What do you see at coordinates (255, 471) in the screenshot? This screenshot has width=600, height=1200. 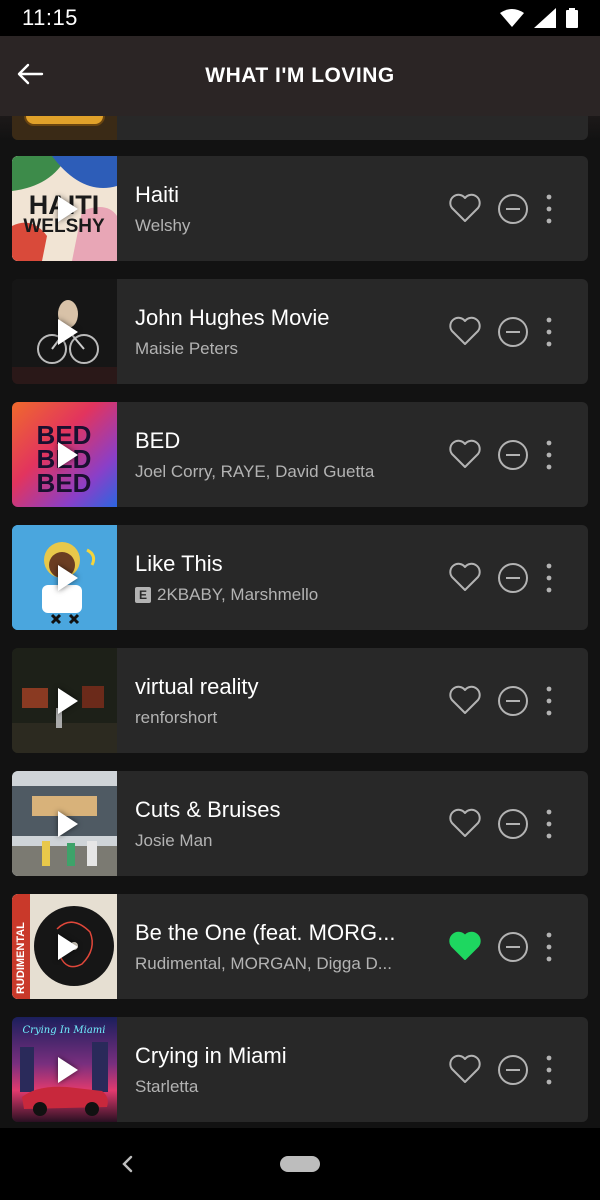 I see `artist-name: Joel Corry, RAYE, David Guetta` at bounding box center [255, 471].